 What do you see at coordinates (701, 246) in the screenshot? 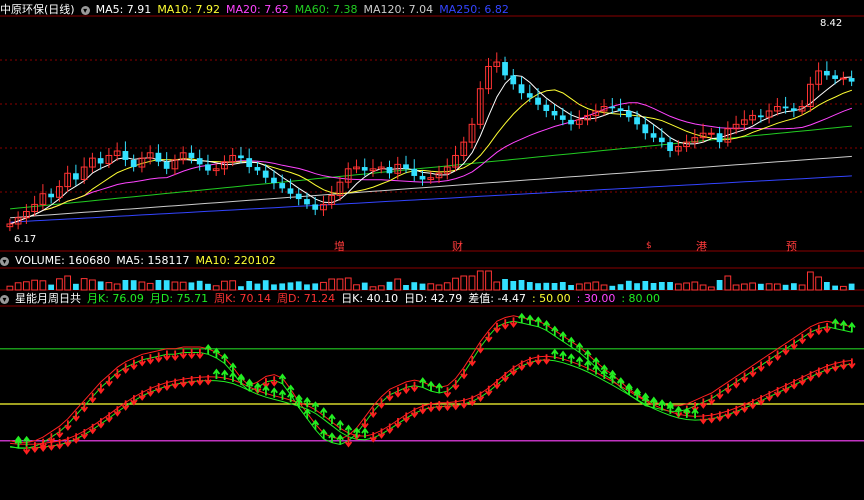
I see `event-marker-gang: 港` at bounding box center [701, 246].